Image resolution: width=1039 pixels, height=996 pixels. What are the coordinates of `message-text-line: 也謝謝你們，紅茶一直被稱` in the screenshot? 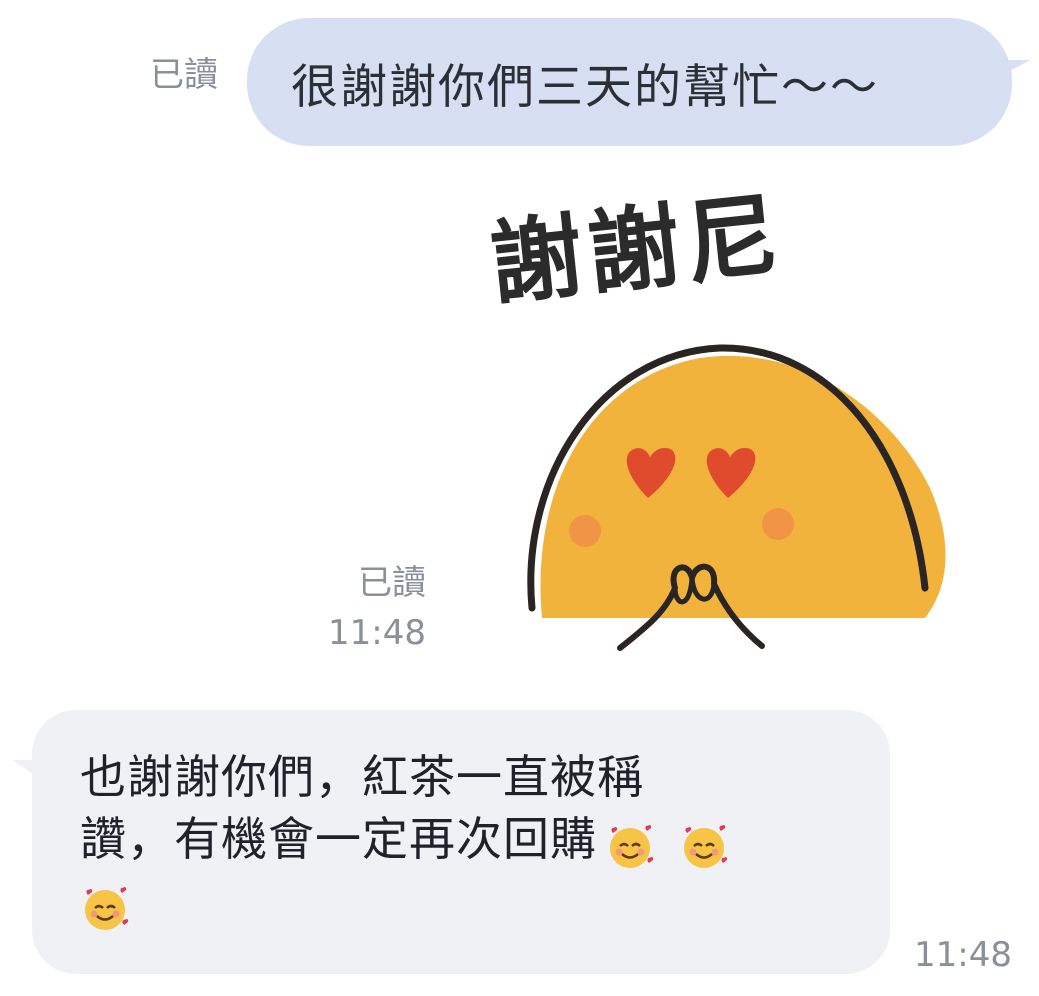 It's located at (362, 777).